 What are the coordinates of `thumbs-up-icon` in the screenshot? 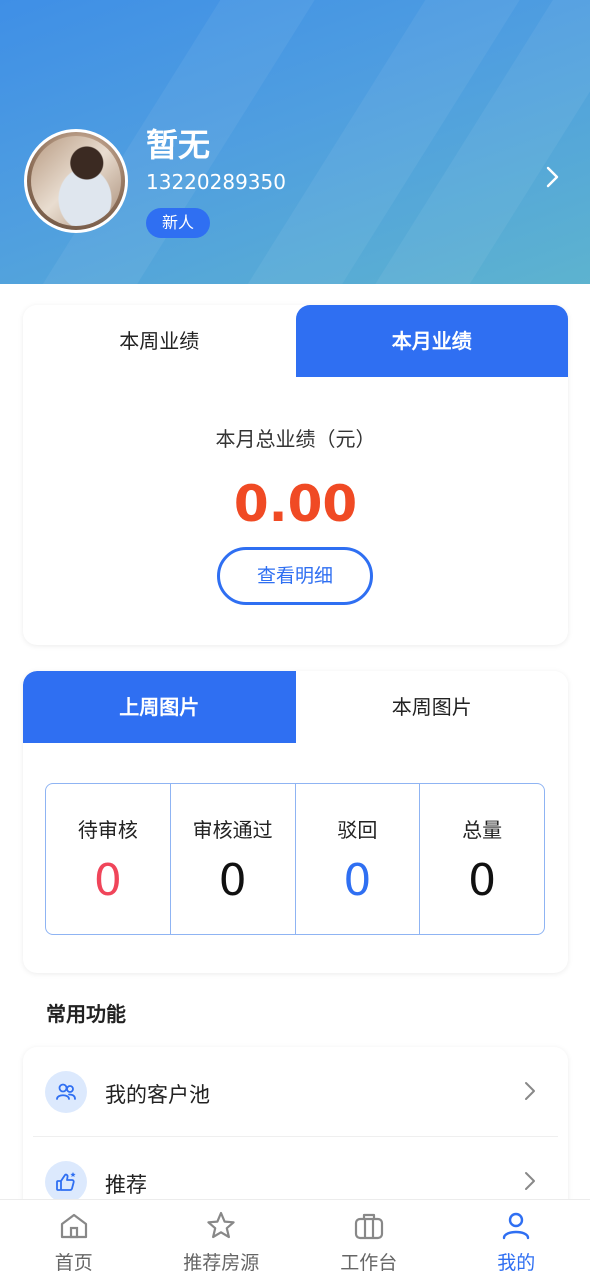 It's located at (66, 1182).